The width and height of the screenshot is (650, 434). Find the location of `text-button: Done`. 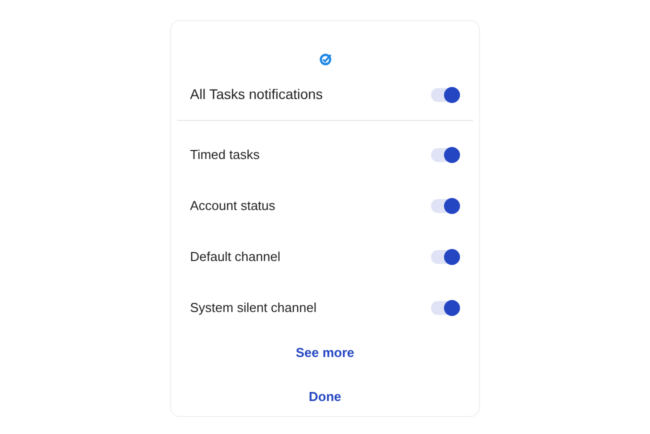

text-button: Done is located at coordinates (325, 396).